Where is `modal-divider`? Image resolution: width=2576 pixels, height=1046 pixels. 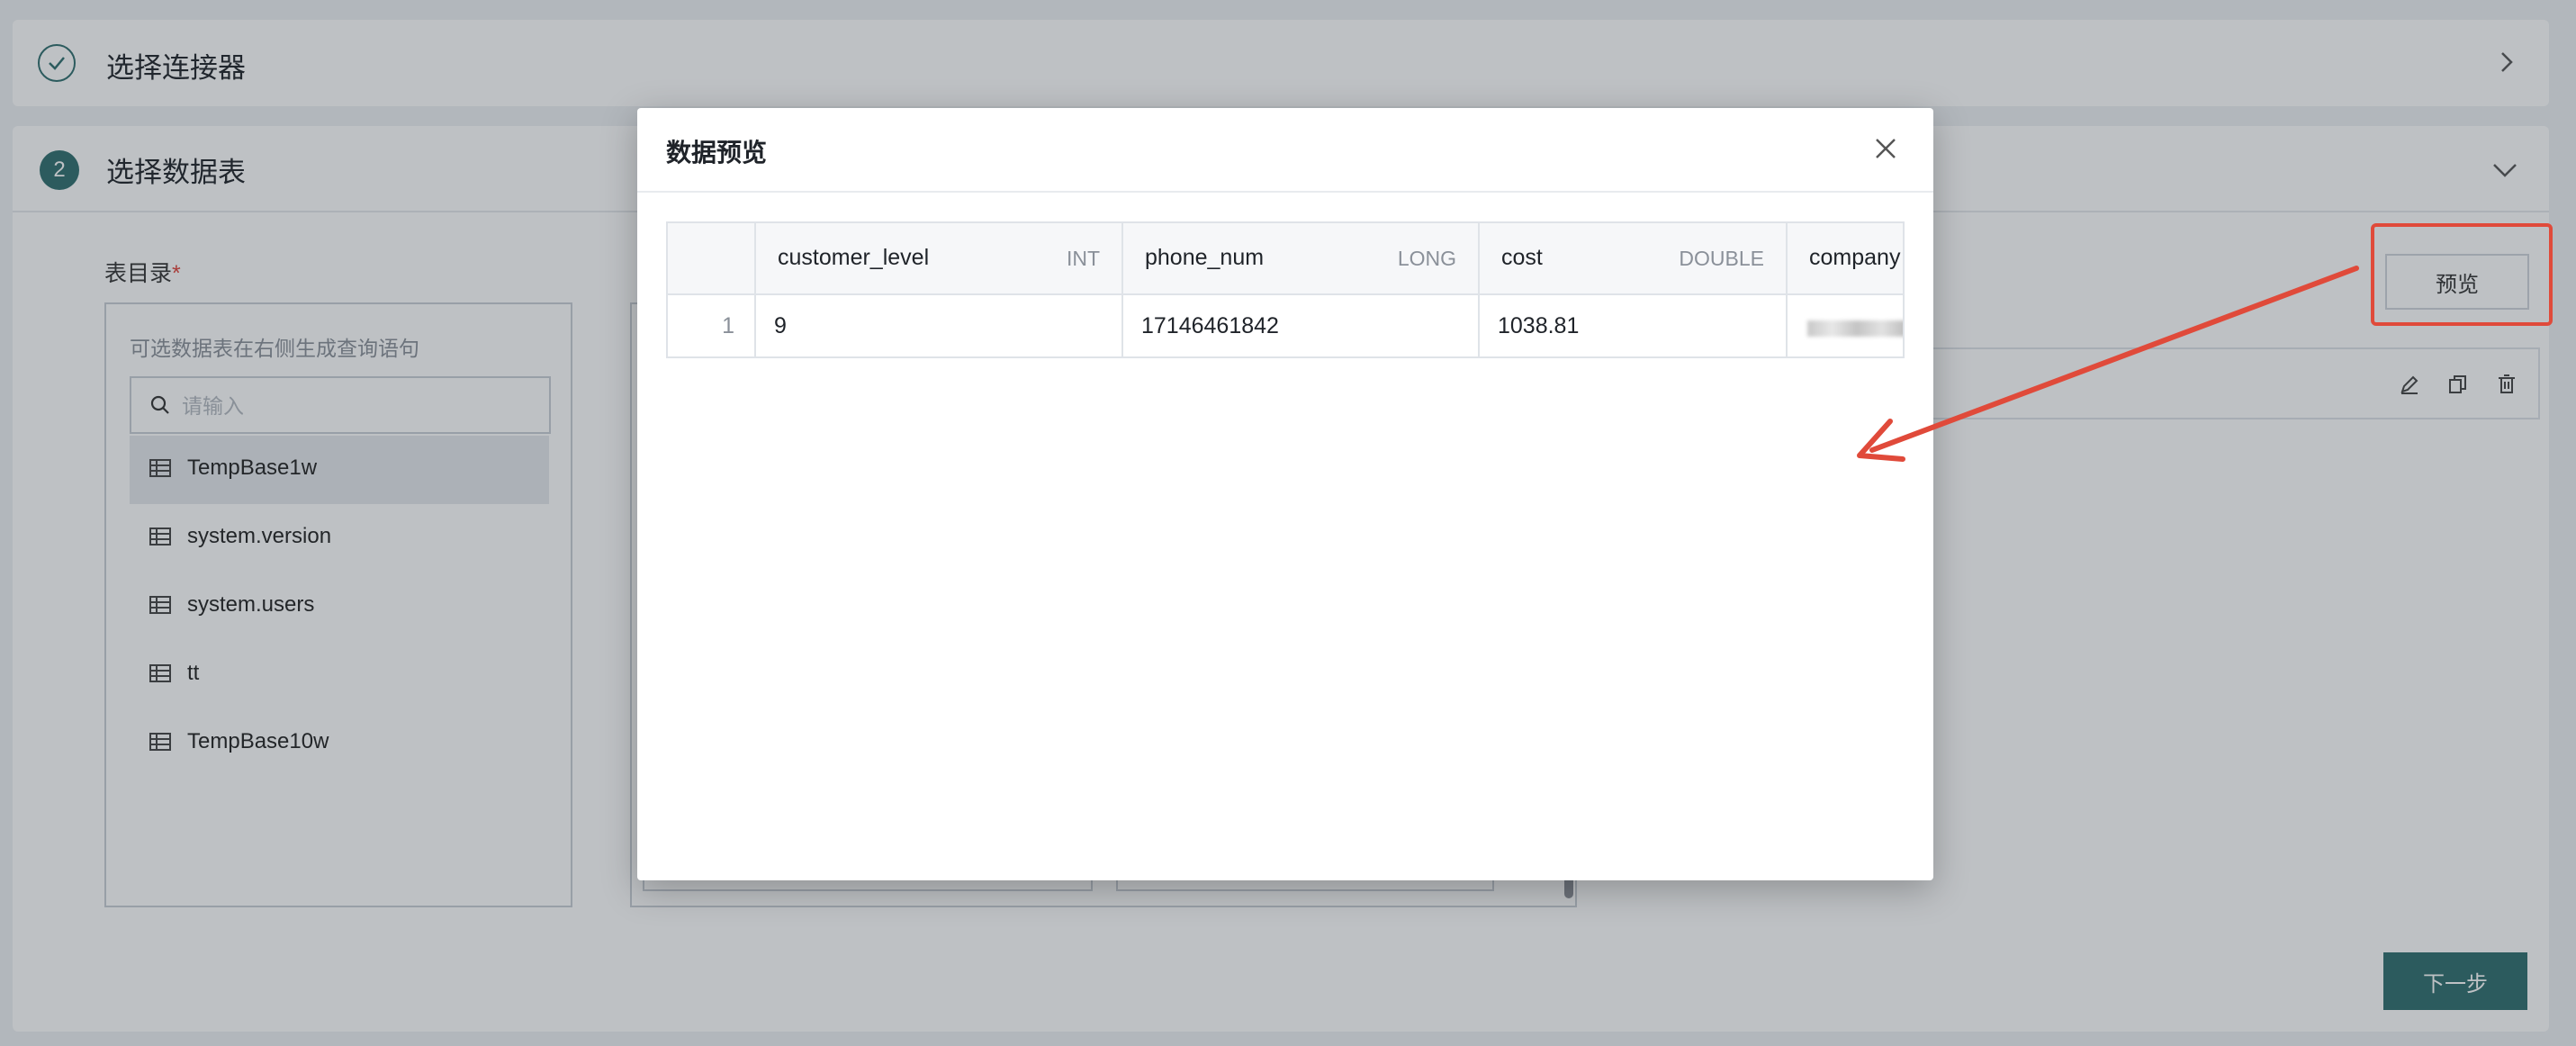 modal-divider is located at coordinates (1285, 192).